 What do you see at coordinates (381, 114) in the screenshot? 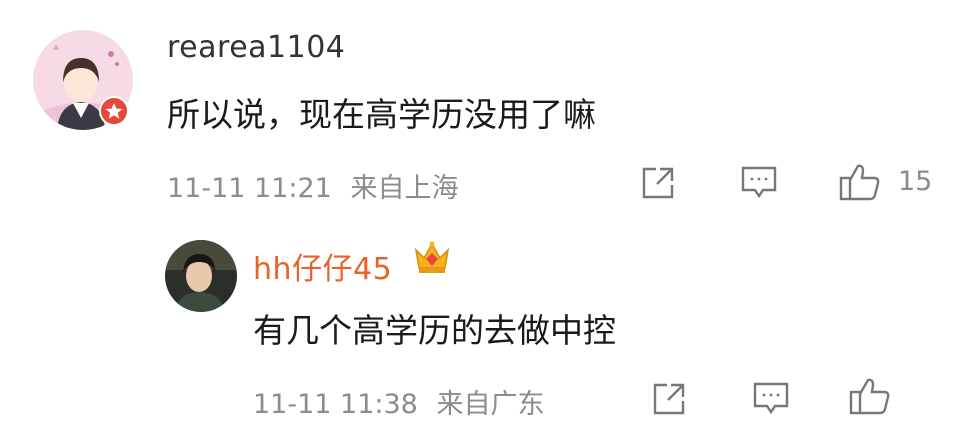
I see `comment-text: 所以说，现在高学历没用了嘛` at bounding box center [381, 114].